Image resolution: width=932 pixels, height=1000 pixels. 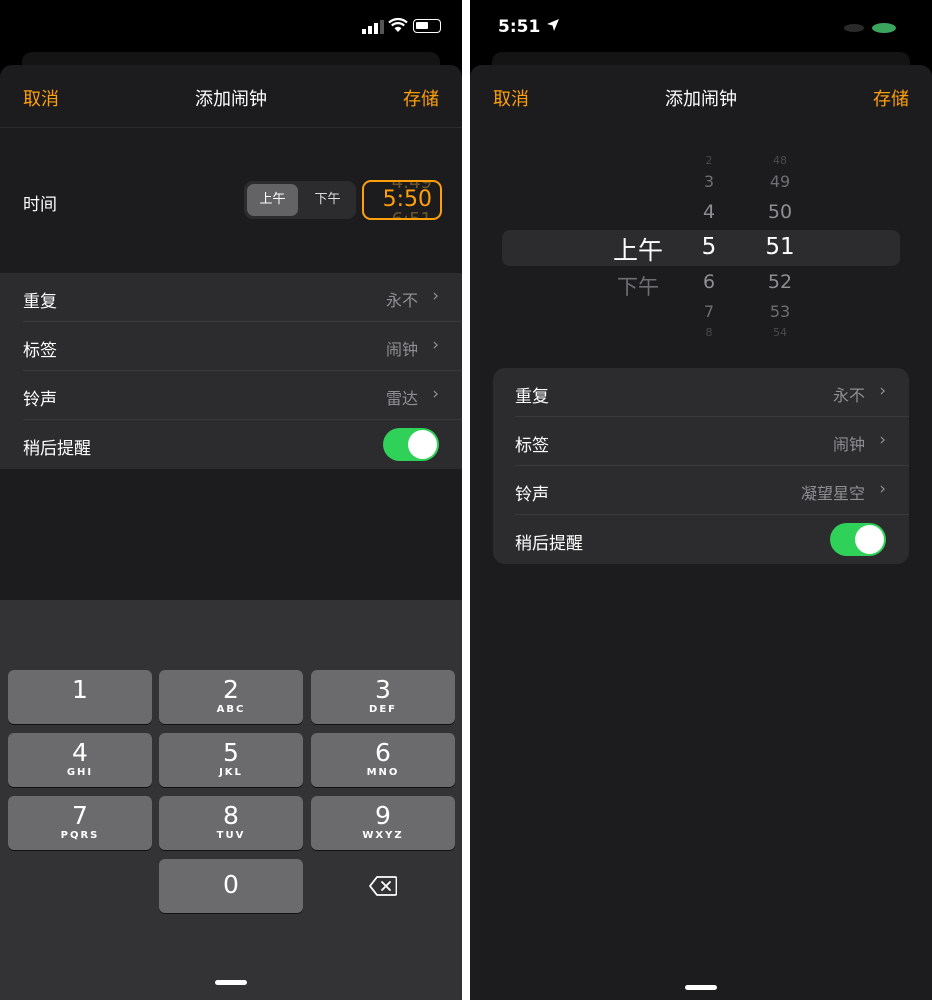 I want to click on time-row: 时间 上午 下午 4:49 5:50 6:51, so click(x=231, y=200).